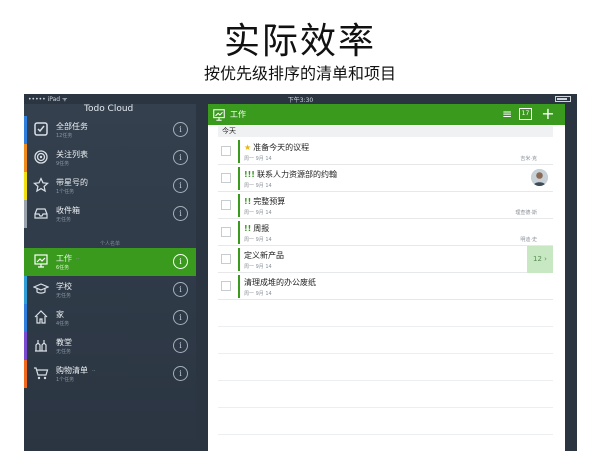 This screenshot has height=451, width=600. Describe the element at coordinates (300, 99) in the screenshot. I see `status-bar: ••••• iPad ᯤ 下午3:30` at that location.